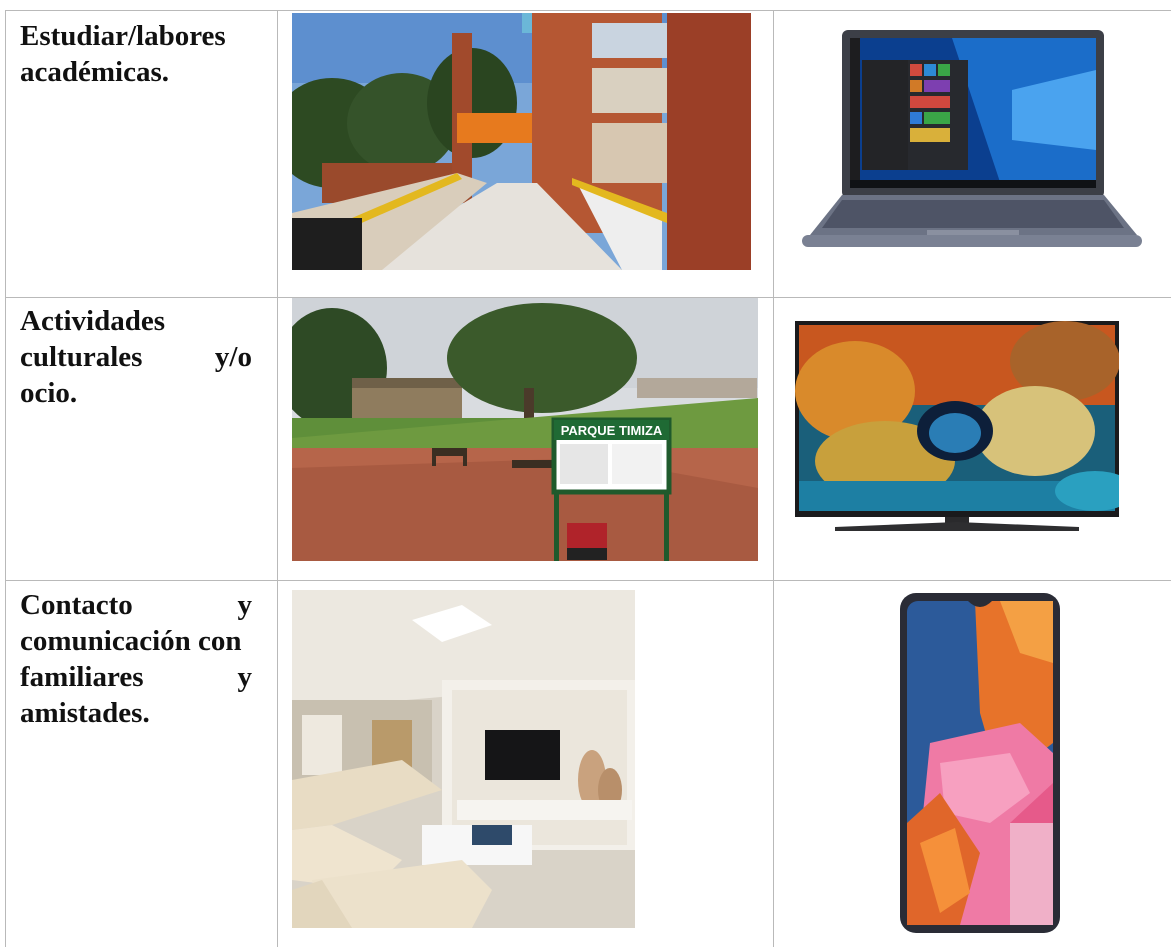 This screenshot has width=1171, height=947. What do you see at coordinates (136, 605) in the screenshot?
I see `label-line: Contacto y` at bounding box center [136, 605].